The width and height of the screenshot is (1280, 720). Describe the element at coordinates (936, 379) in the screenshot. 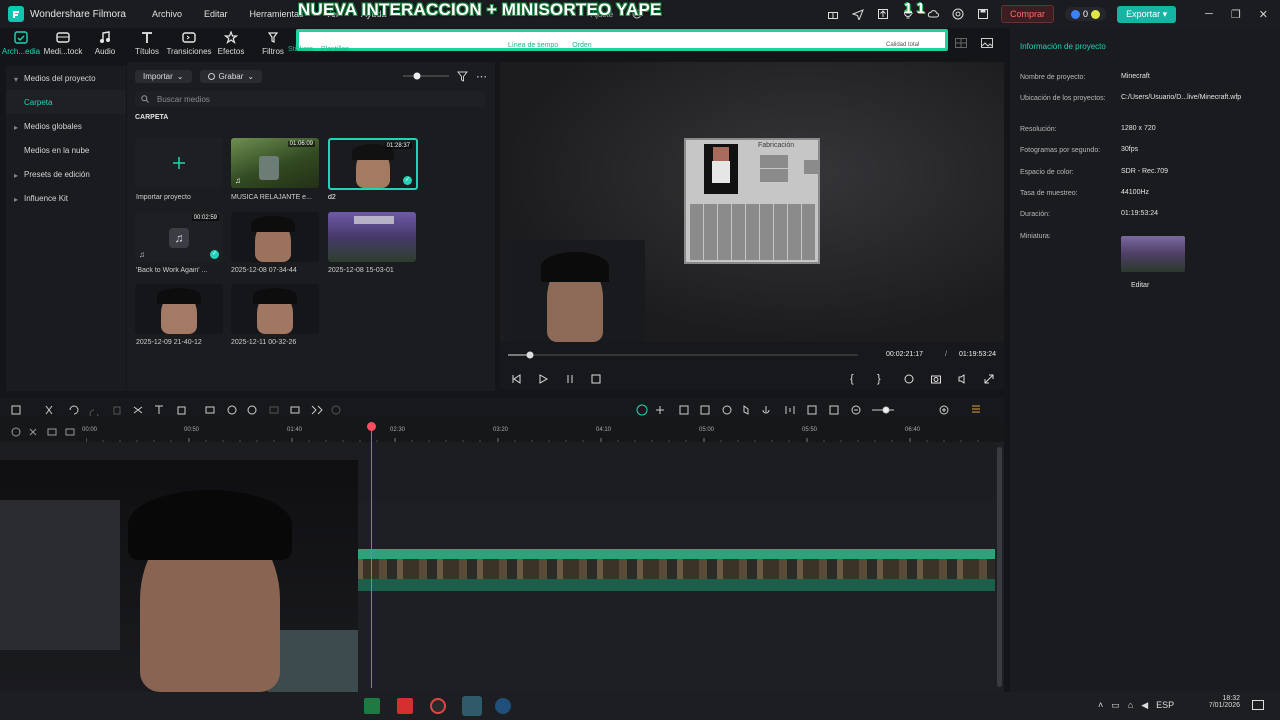

I see `snapshot-icon` at that location.